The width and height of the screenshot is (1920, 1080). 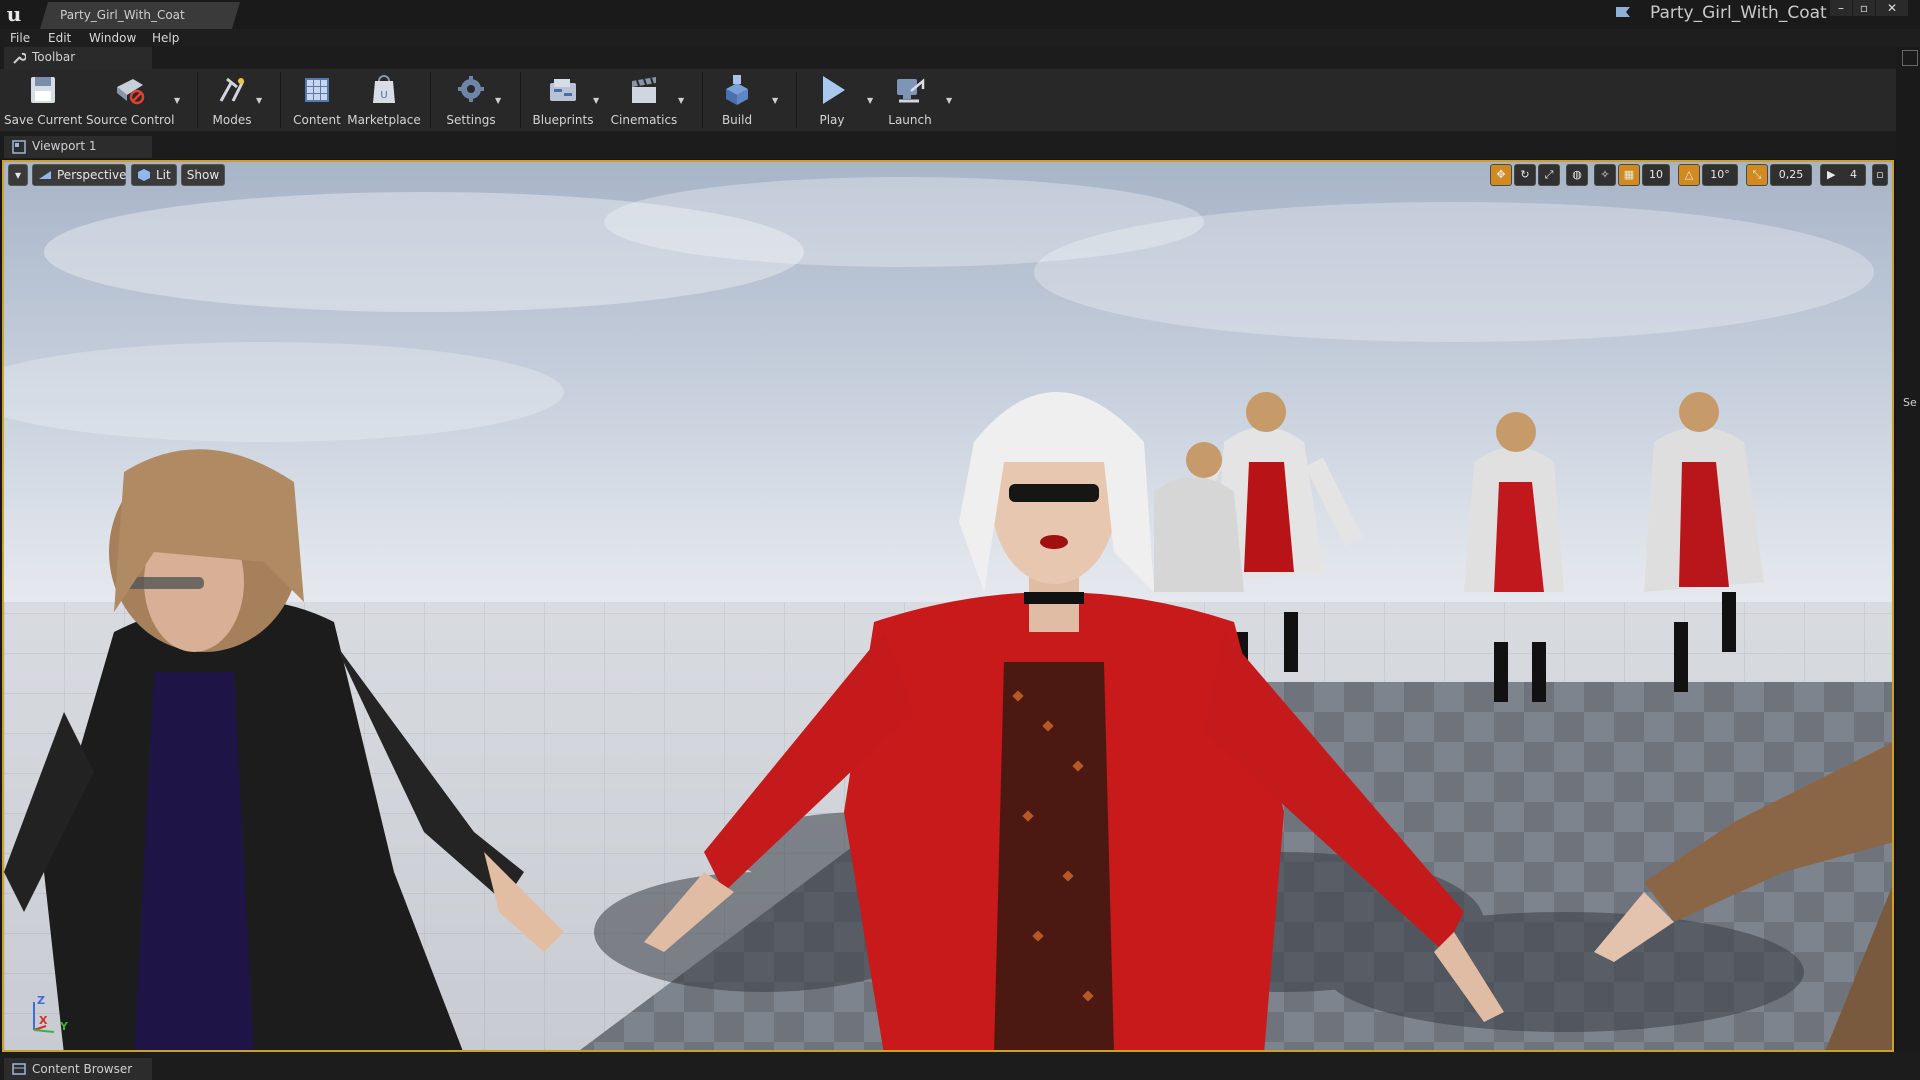 I want to click on blueprint-icon, so click(x=563, y=90).